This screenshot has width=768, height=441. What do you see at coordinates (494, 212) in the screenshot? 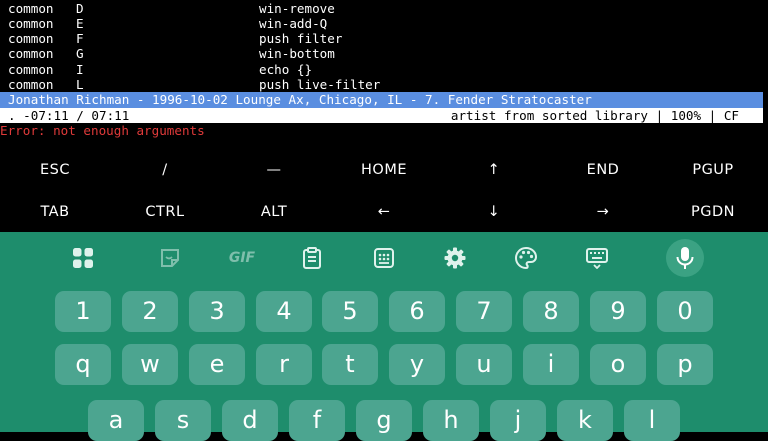
I see `down-arrow-key: ↓` at bounding box center [494, 212].